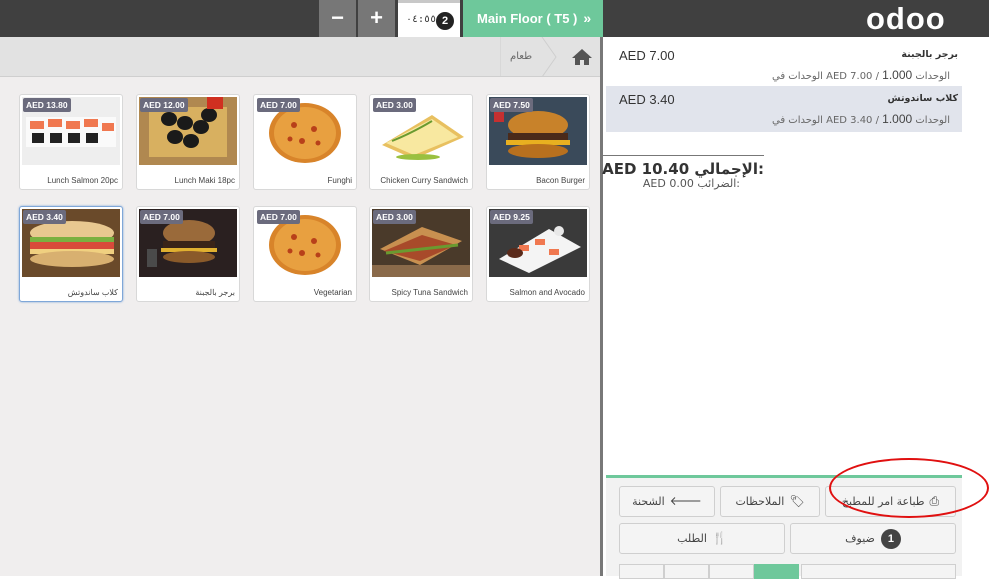  Describe the element at coordinates (667, 501) in the screenshot. I see `transfer-button: الشحنة 🡐` at that location.